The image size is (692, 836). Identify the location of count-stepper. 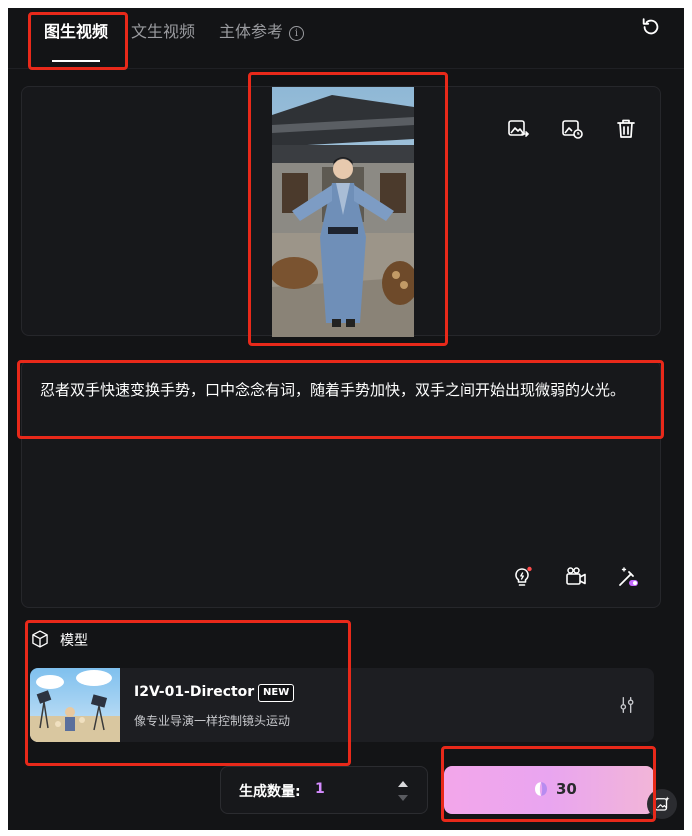
(403, 791).